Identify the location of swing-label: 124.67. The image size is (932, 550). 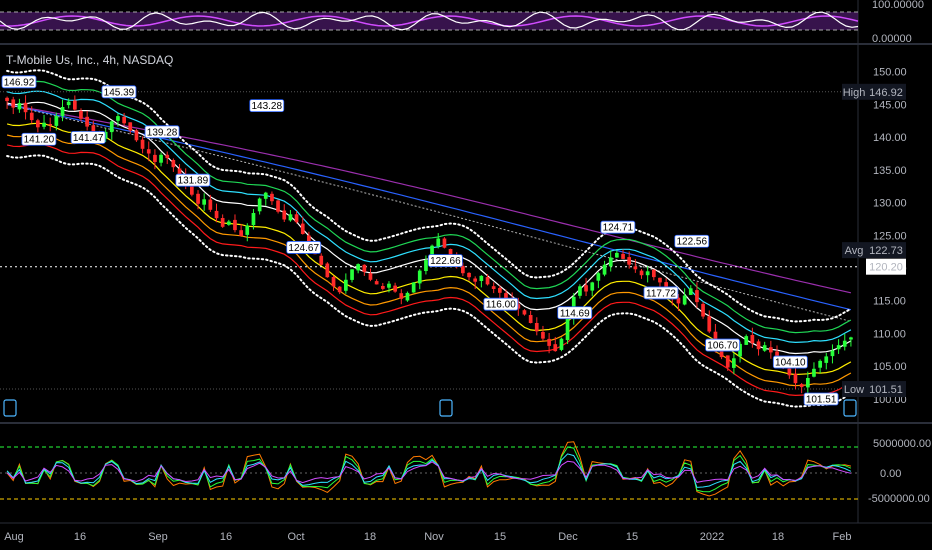
(303, 248).